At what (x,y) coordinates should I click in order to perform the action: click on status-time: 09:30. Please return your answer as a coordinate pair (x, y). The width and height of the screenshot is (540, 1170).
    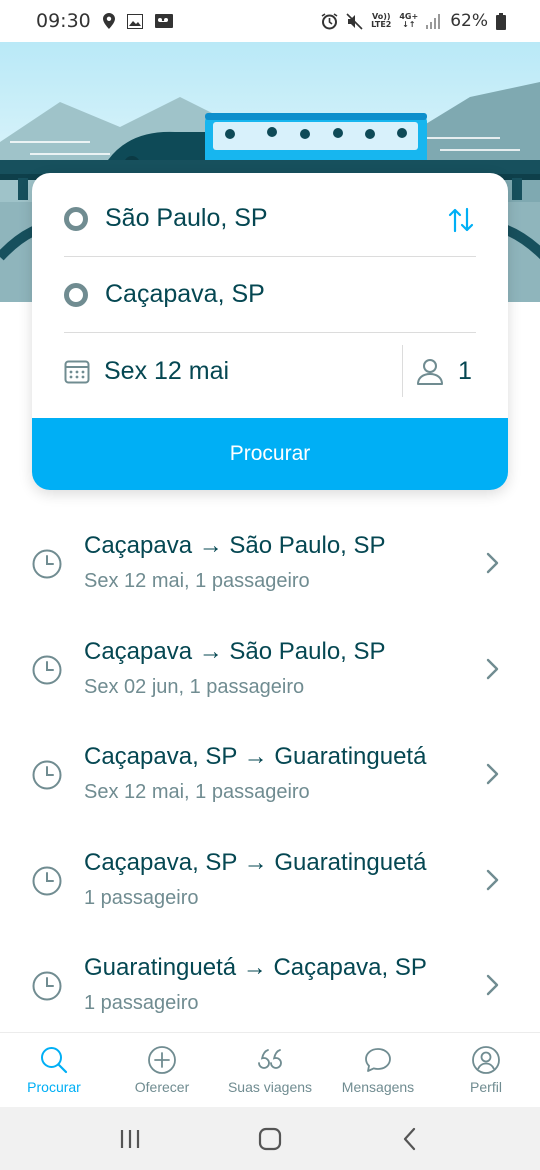
    Looking at the image, I should click on (63, 21).